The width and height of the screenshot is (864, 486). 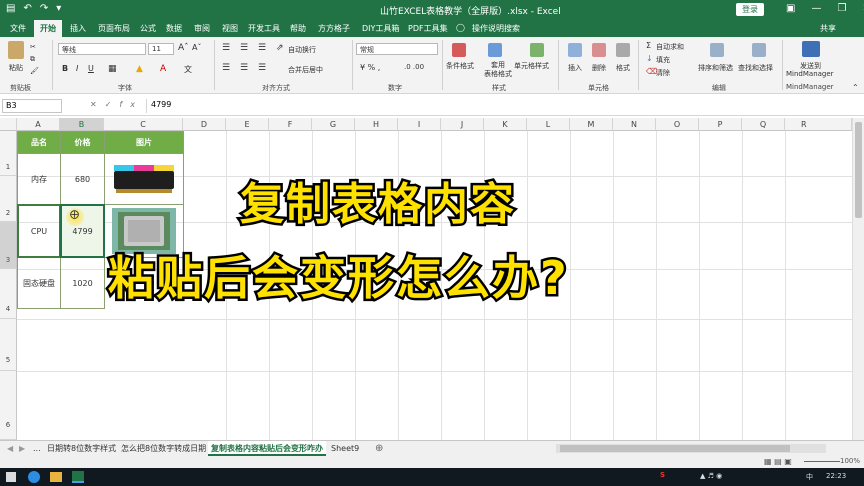 I want to click on autosum-button: 自动求和, so click(x=670, y=47).